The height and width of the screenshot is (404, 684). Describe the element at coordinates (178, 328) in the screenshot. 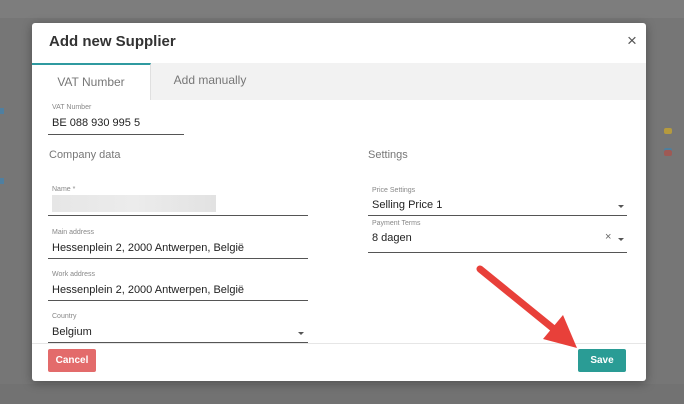

I see `country-select: Country Belgium` at that location.